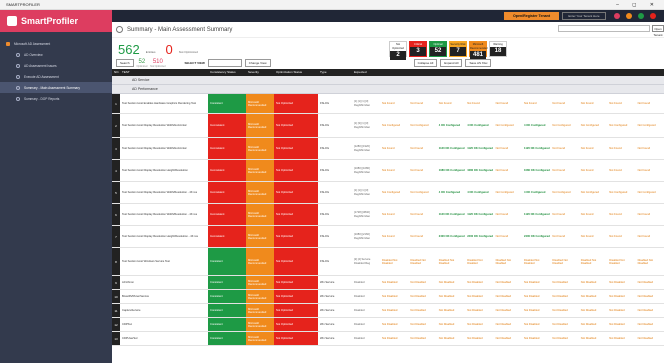 Image resolution: width=664 pixels, height=363 pixels. What do you see at coordinates (604, 28) in the screenshot?
I see `page-search-input` at bounding box center [604, 28].